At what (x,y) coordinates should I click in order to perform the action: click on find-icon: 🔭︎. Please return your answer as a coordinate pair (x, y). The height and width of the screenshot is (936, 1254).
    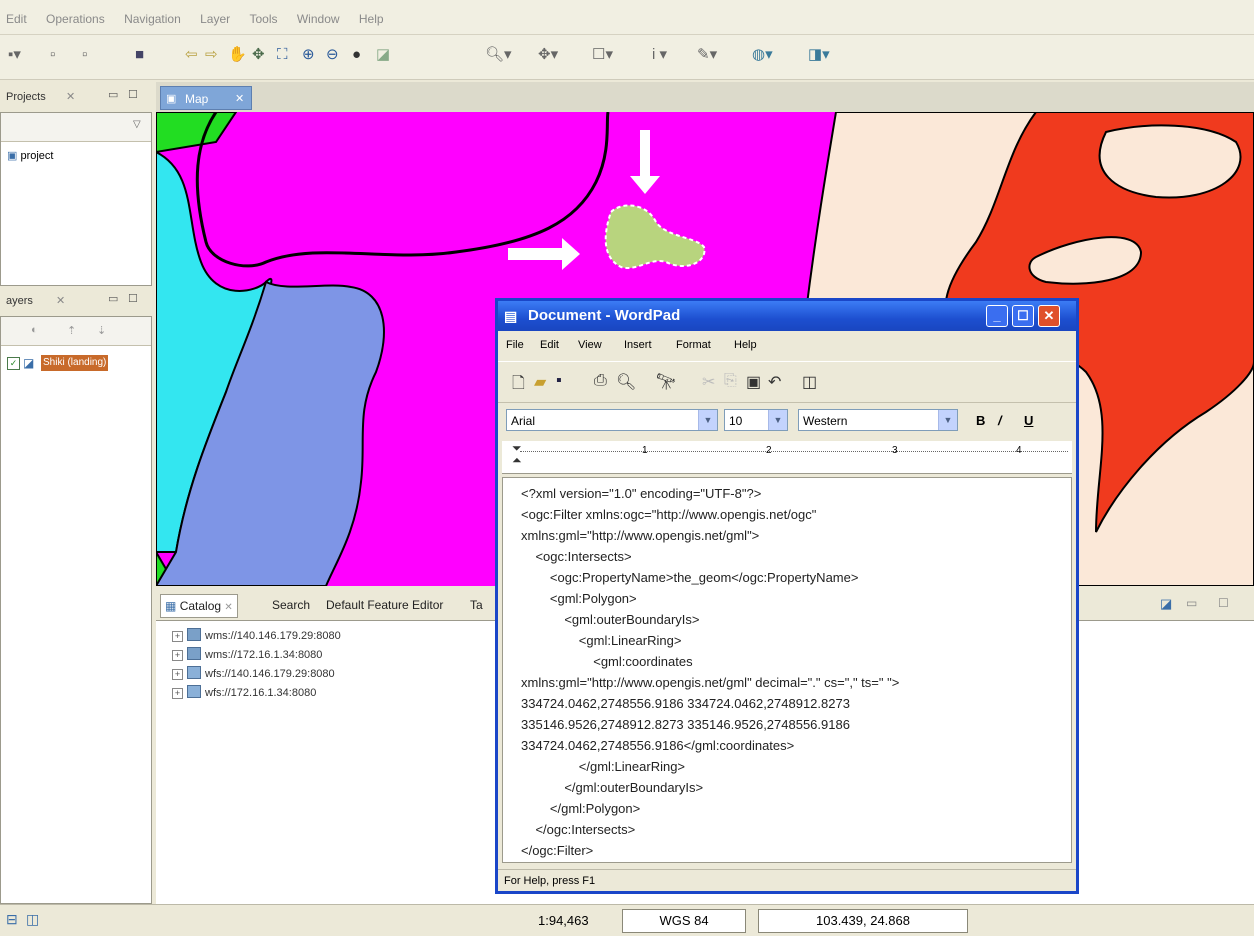
    Looking at the image, I should click on (666, 382).